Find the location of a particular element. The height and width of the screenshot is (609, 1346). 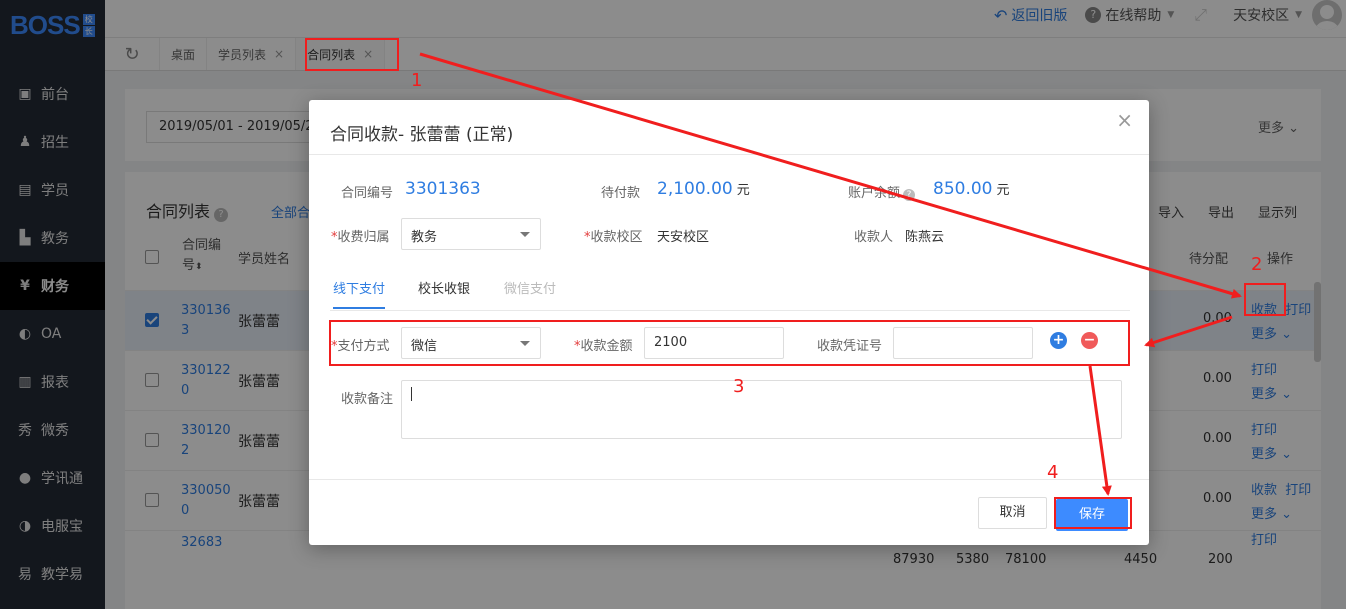

annotation-box-collect is located at coordinates (1265, 299).